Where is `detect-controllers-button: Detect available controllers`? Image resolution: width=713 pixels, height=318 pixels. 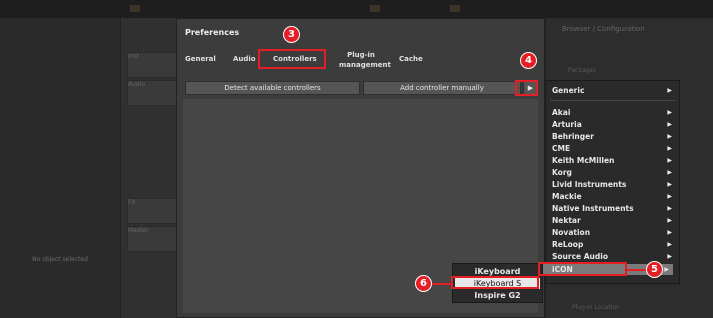 detect-controllers-button: Detect available controllers is located at coordinates (272, 88).